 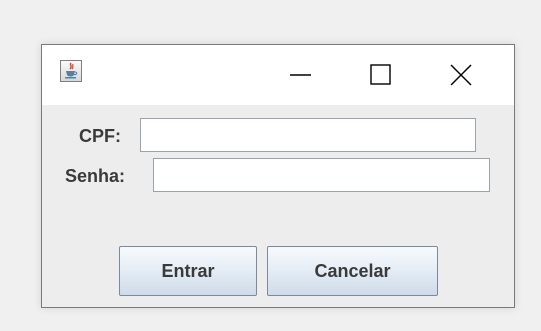 I want to click on maximize-button, so click(x=381, y=75).